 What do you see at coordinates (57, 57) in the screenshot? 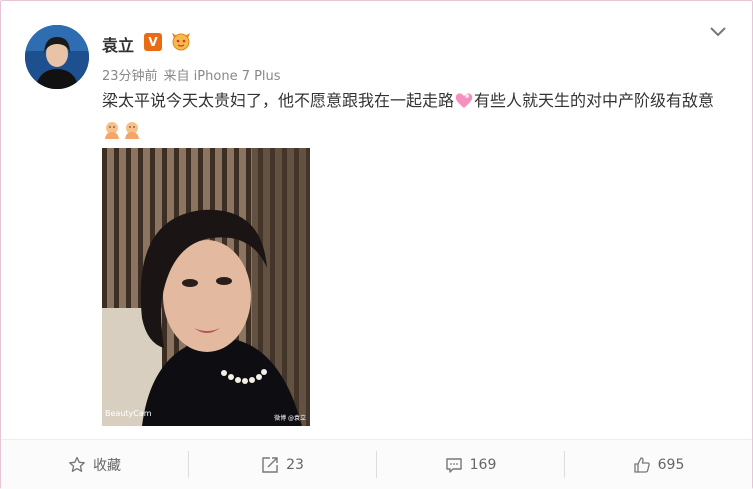
I see `avatar` at bounding box center [57, 57].